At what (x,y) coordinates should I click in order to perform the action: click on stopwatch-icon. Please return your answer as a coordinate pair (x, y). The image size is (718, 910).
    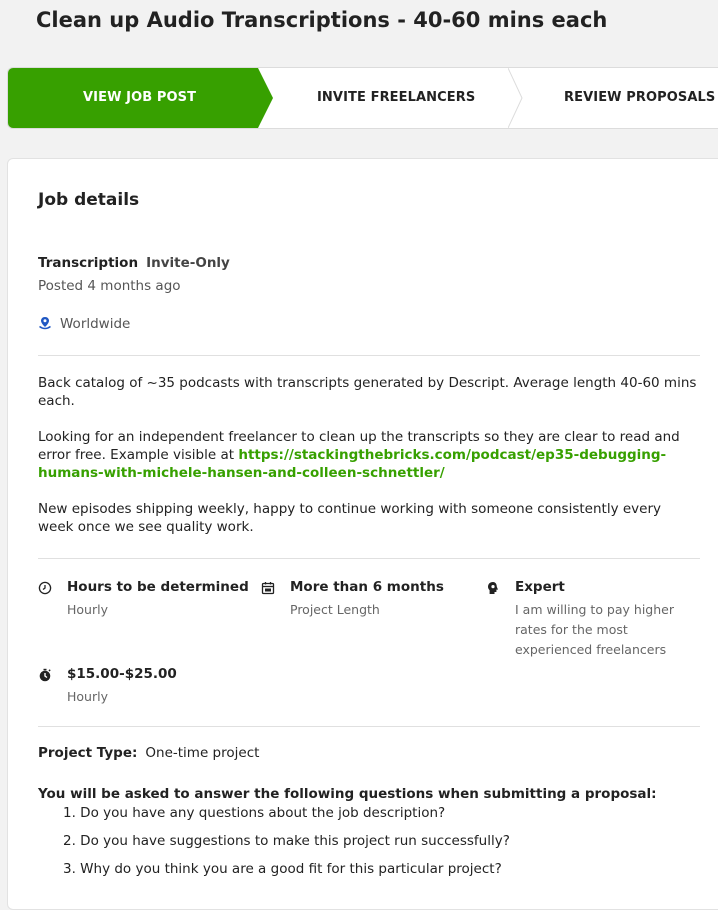
    Looking at the image, I should click on (45, 676).